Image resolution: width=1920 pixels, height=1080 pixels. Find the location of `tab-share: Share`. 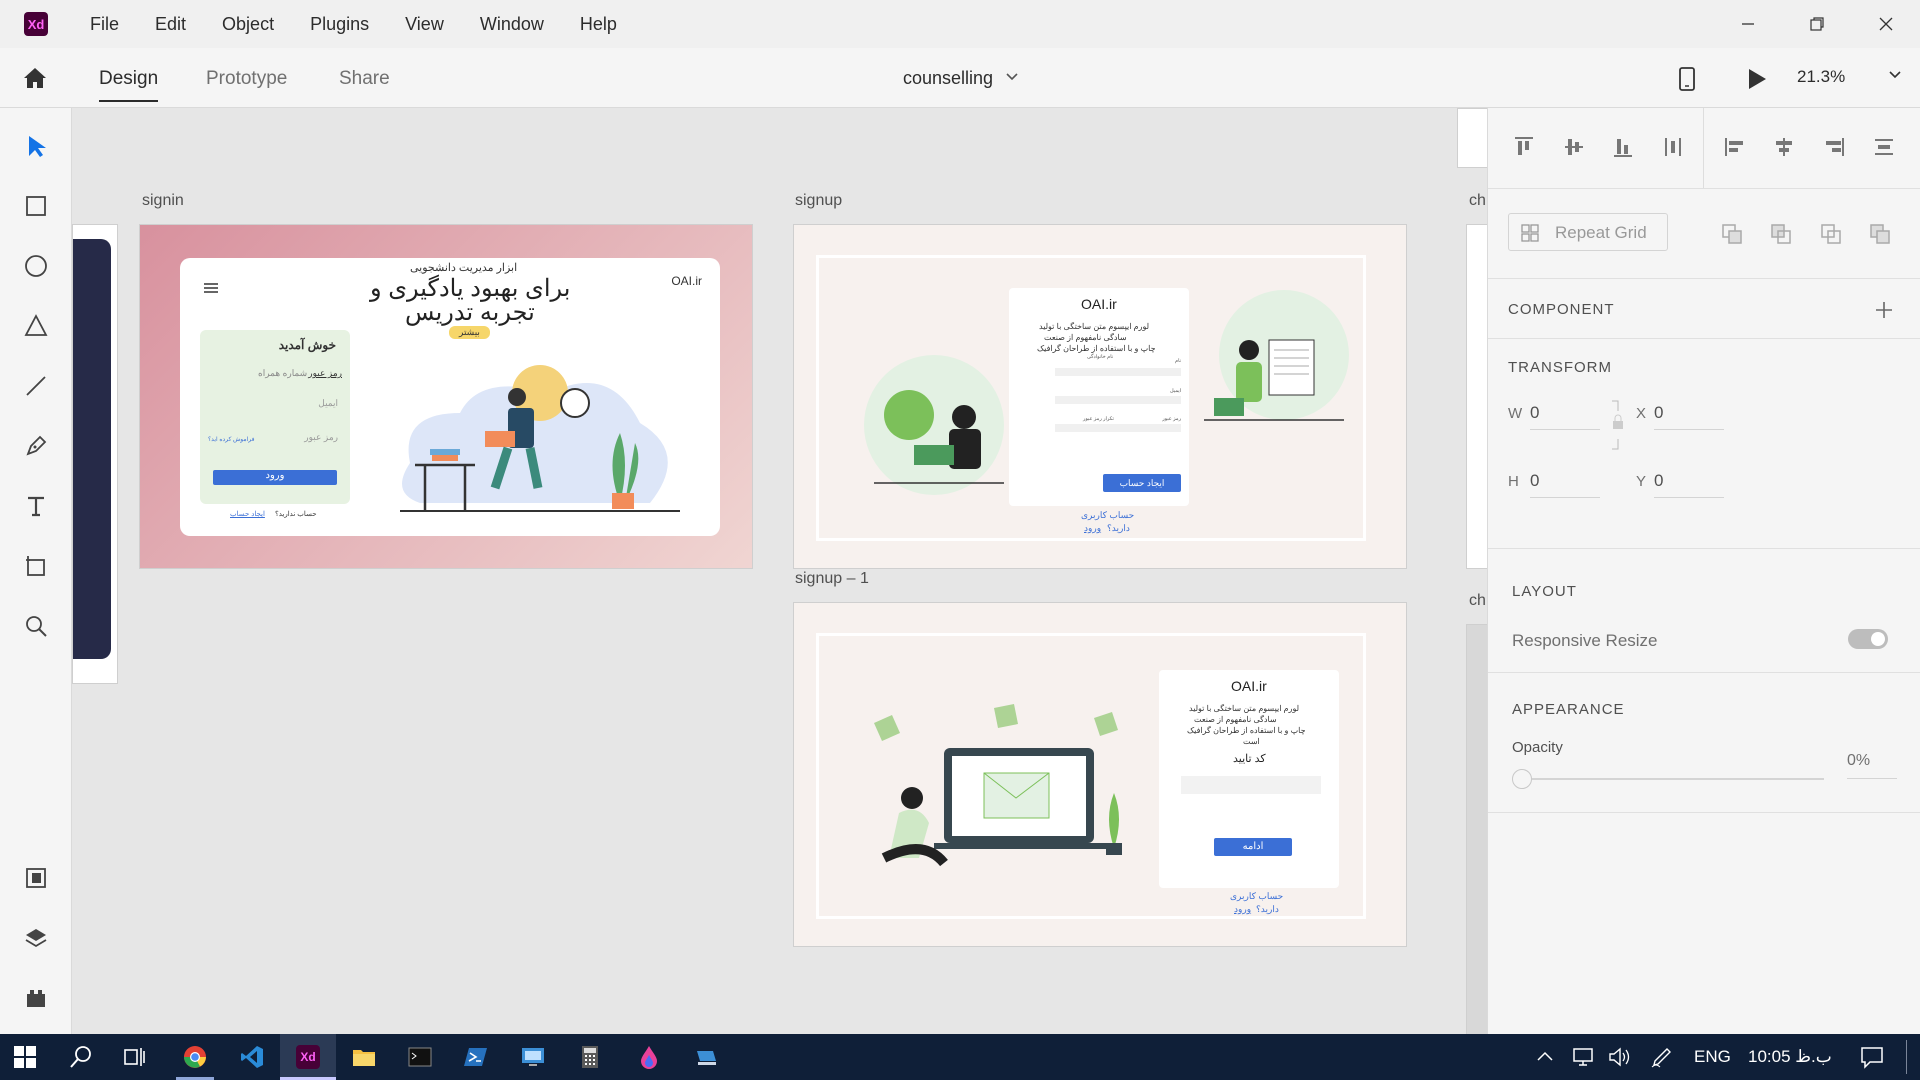

tab-share: Share is located at coordinates (364, 79).